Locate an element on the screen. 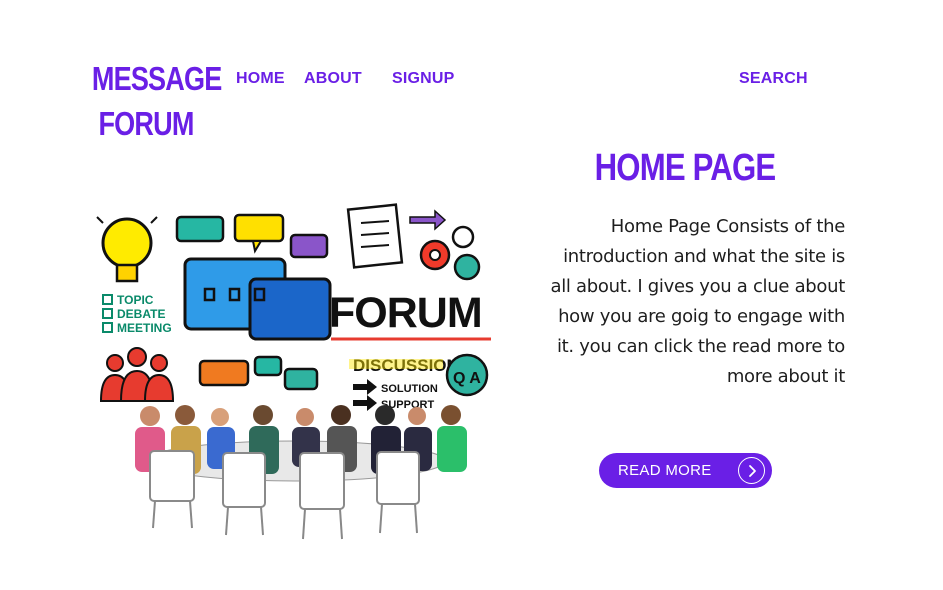 The width and height of the screenshot is (943, 590). page-title: HOME PAGE is located at coordinates (685, 168).